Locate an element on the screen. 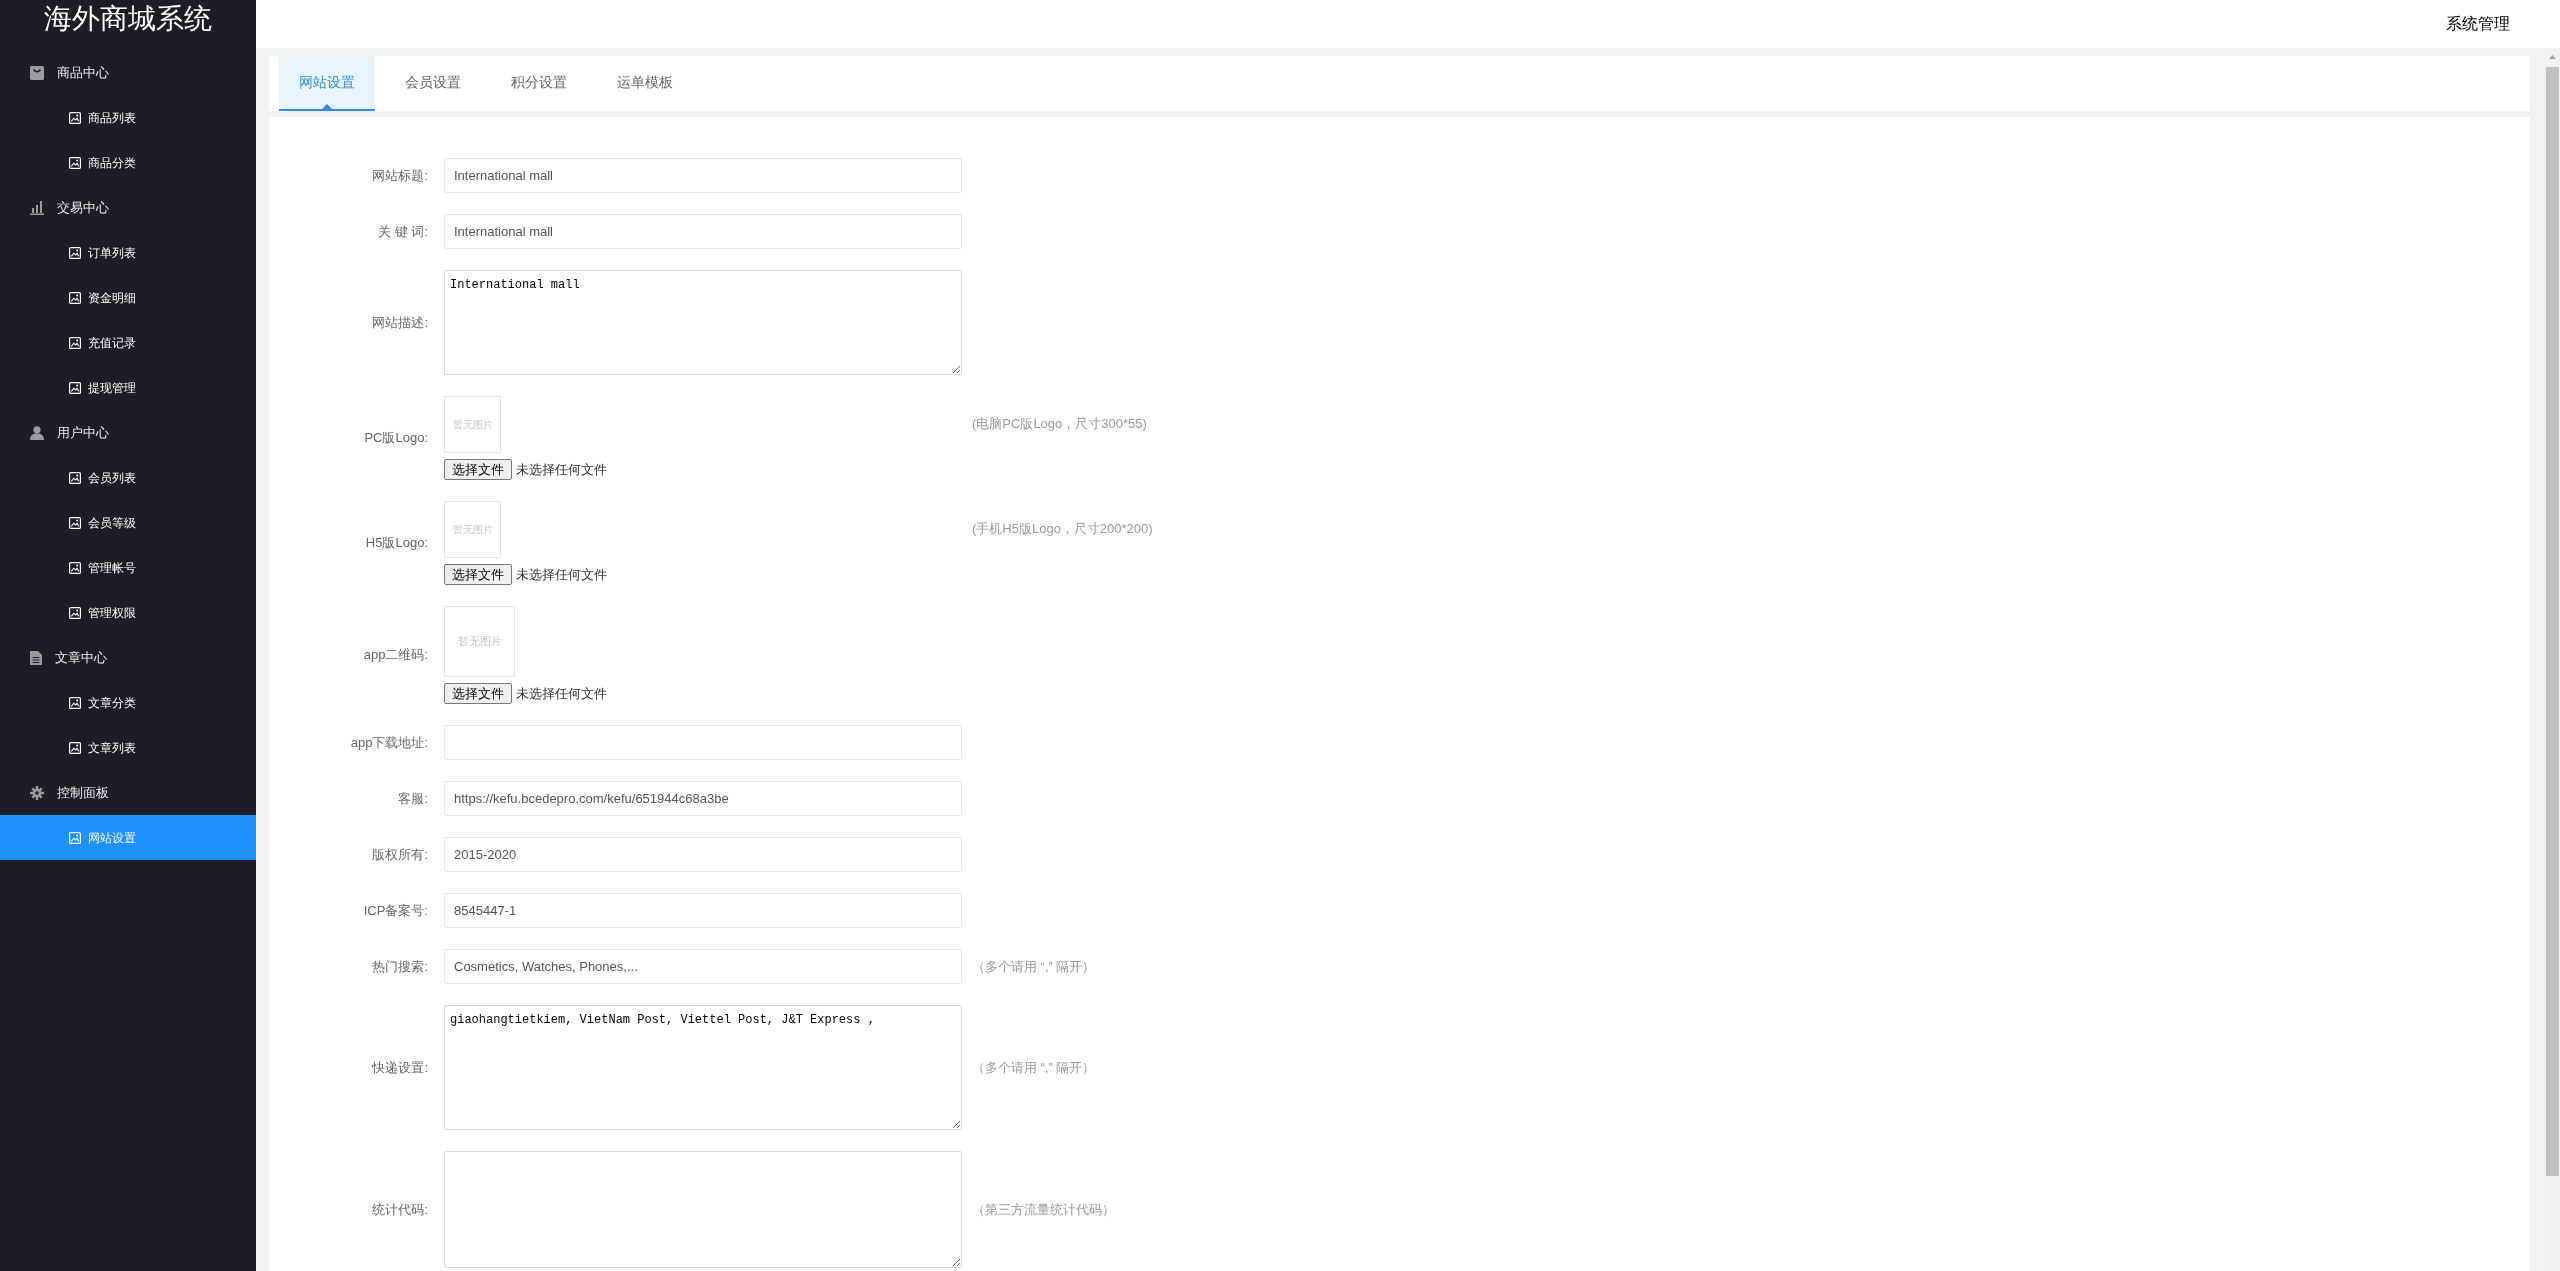 Image resolution: width=2560 pixels, height=1271 pixels. menu-item: 管理权限 is located at coordinates (128, 612).